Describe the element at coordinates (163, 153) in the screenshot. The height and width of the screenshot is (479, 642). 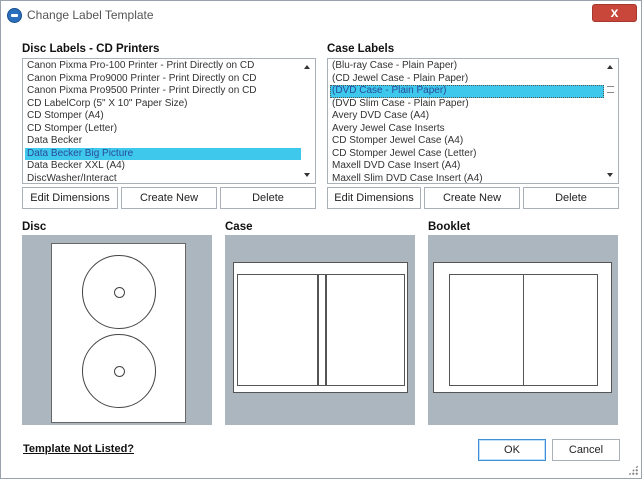
I see `list-item: Data Becker Big Picture` at that location.